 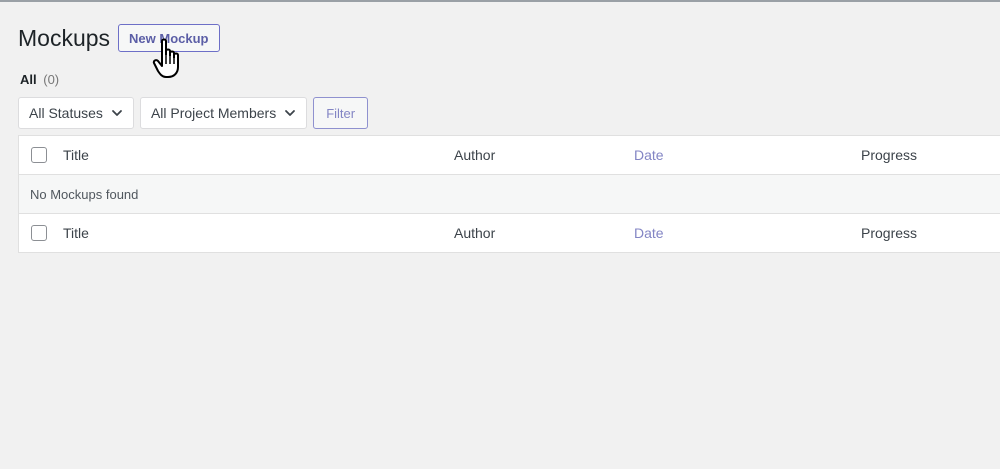 I want to click on select-all-checkbox-footer, so click(x=39, y=233).